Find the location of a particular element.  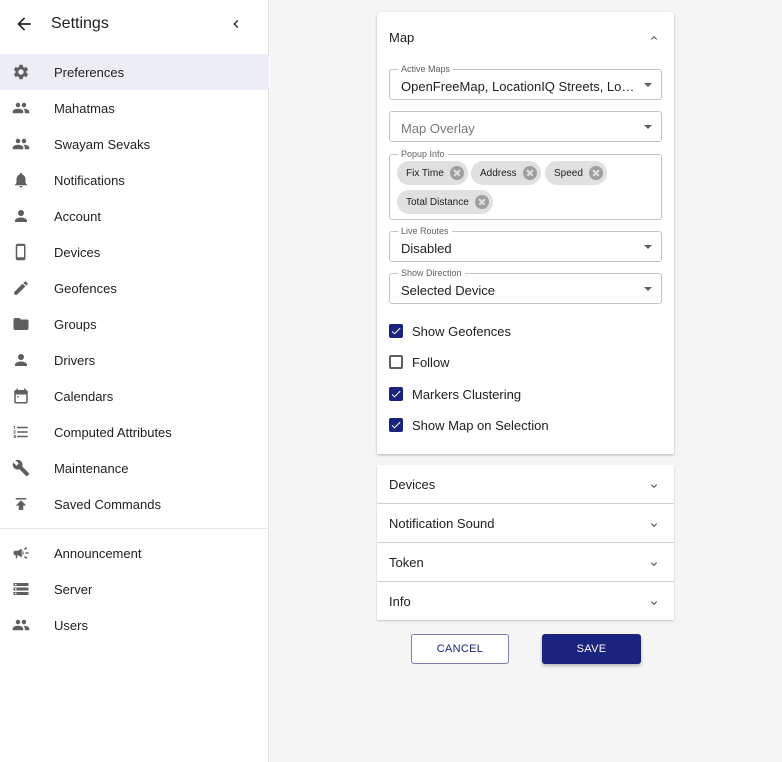

devices-accordion: Devices is located at coordinates (525, 484).